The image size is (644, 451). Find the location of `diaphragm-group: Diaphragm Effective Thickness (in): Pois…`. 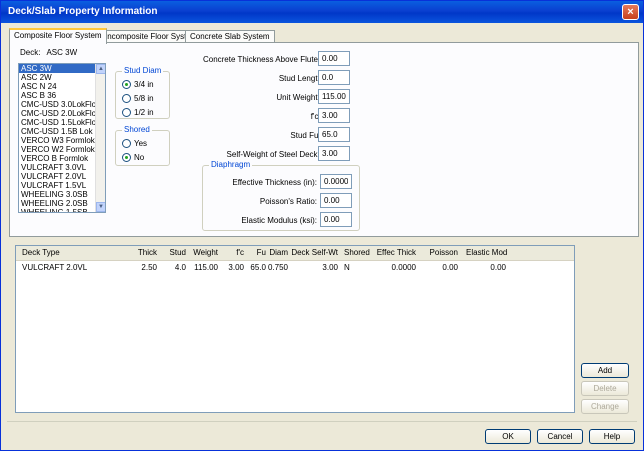

diaphragm-group: Diaphragm Effective Thickness (in): Pois… is located at coordinates (281, 195).